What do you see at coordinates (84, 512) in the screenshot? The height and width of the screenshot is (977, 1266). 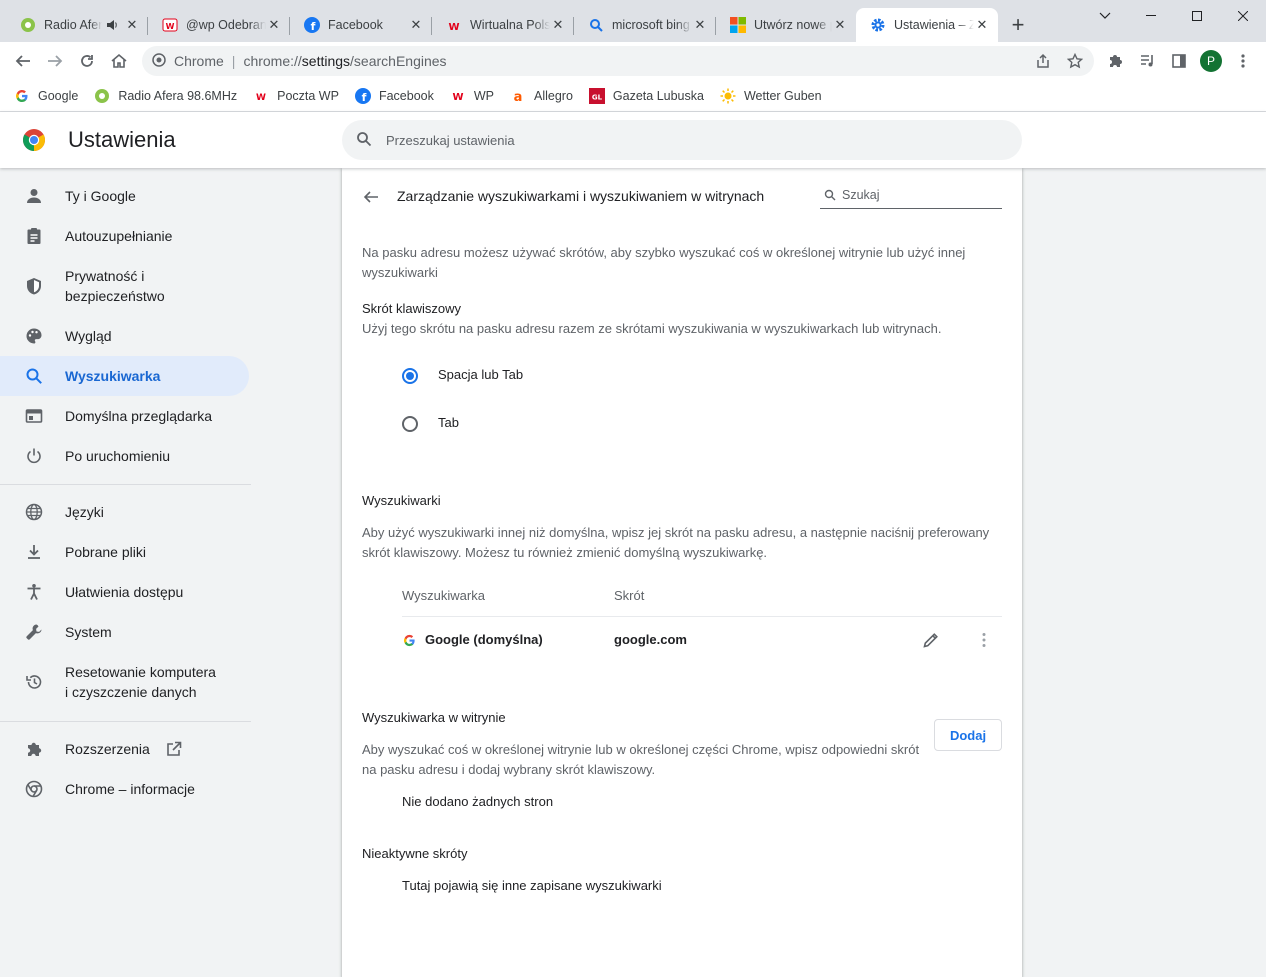 I see `sidebar-item-label: Języki` at bounding box center [84, 512].